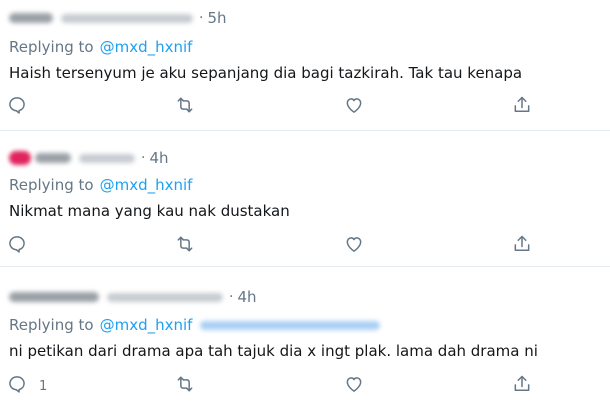 This screenshot has height=414, width=610. Describe the element at coordinates (149, 211) in the screenshot. I see `tweet-text: Nikmat mana yang kau nak dustakan` at that location.